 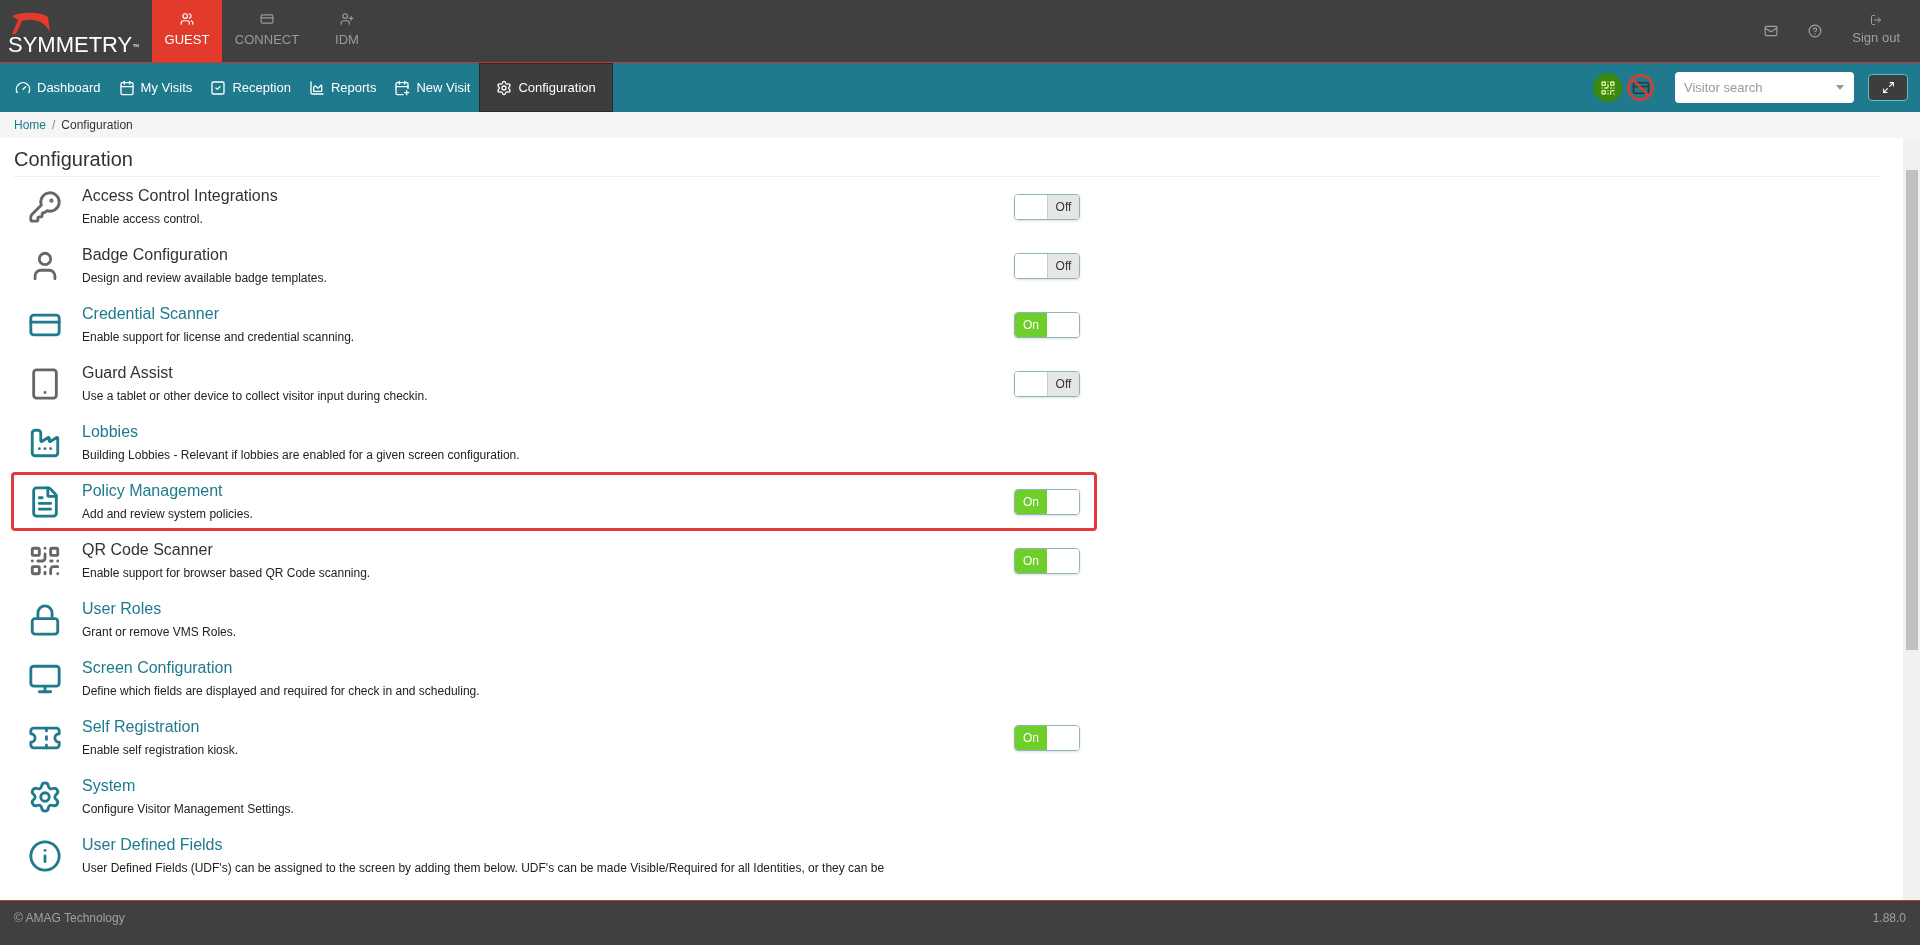 I want to click on sign-out-button: Sign out, so click(x=1876, y=31).